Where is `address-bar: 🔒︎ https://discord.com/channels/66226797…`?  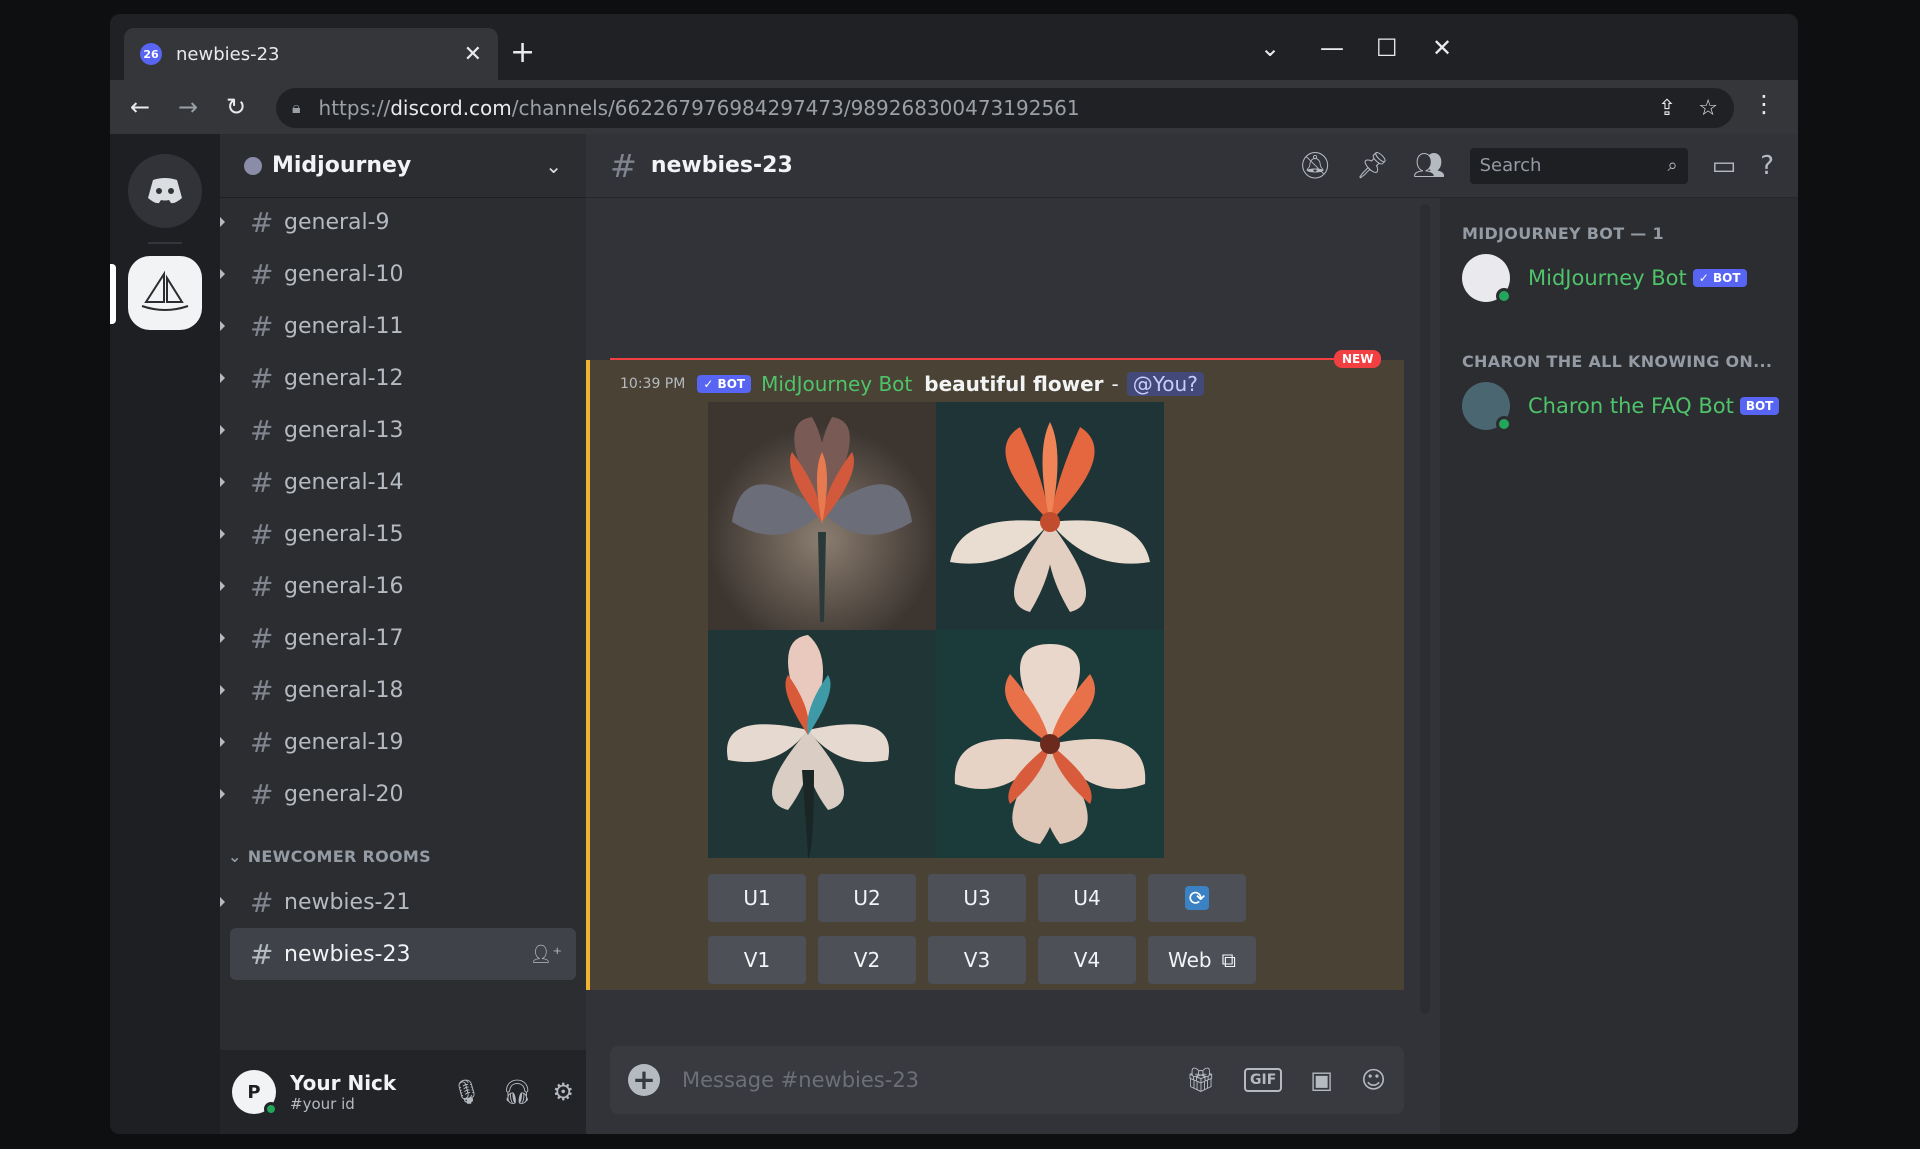 address-bar: 🔒︎ https://discord.com/channels/66226797… is located at coordinates (1005, 108).